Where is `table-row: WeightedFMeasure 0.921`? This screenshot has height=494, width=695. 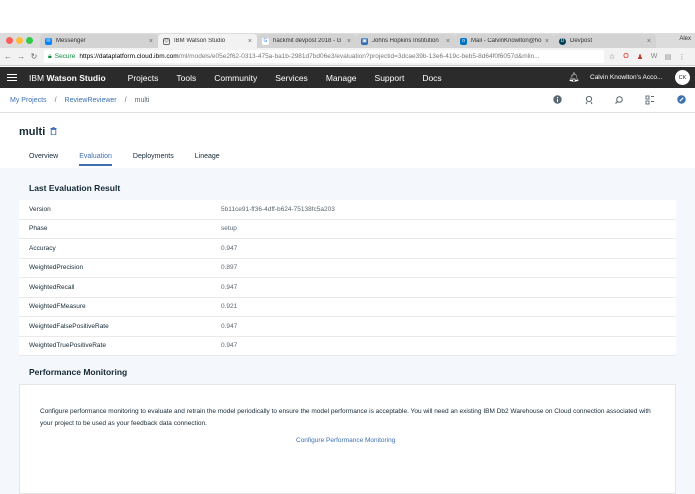 table-row: WeightedFMeasure 0.921 is located at coordinates (347, 307).